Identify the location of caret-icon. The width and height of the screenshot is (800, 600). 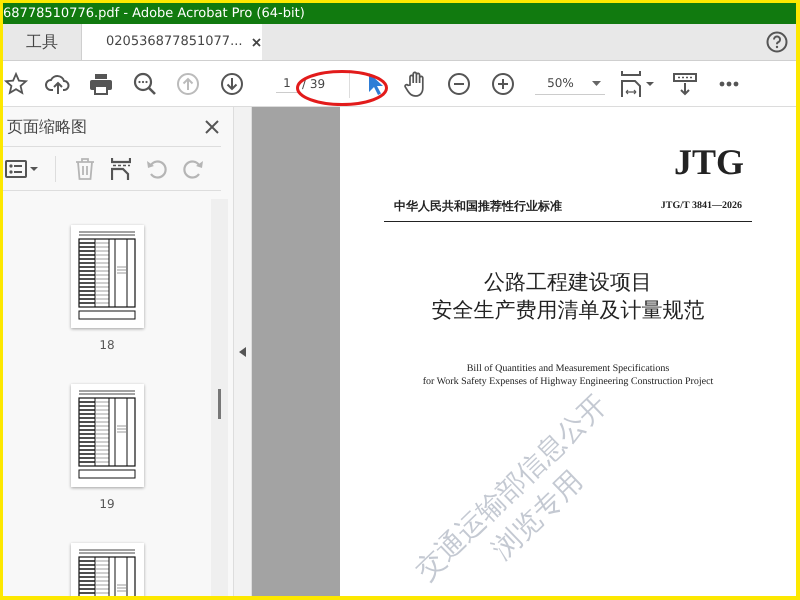
(597, 83).